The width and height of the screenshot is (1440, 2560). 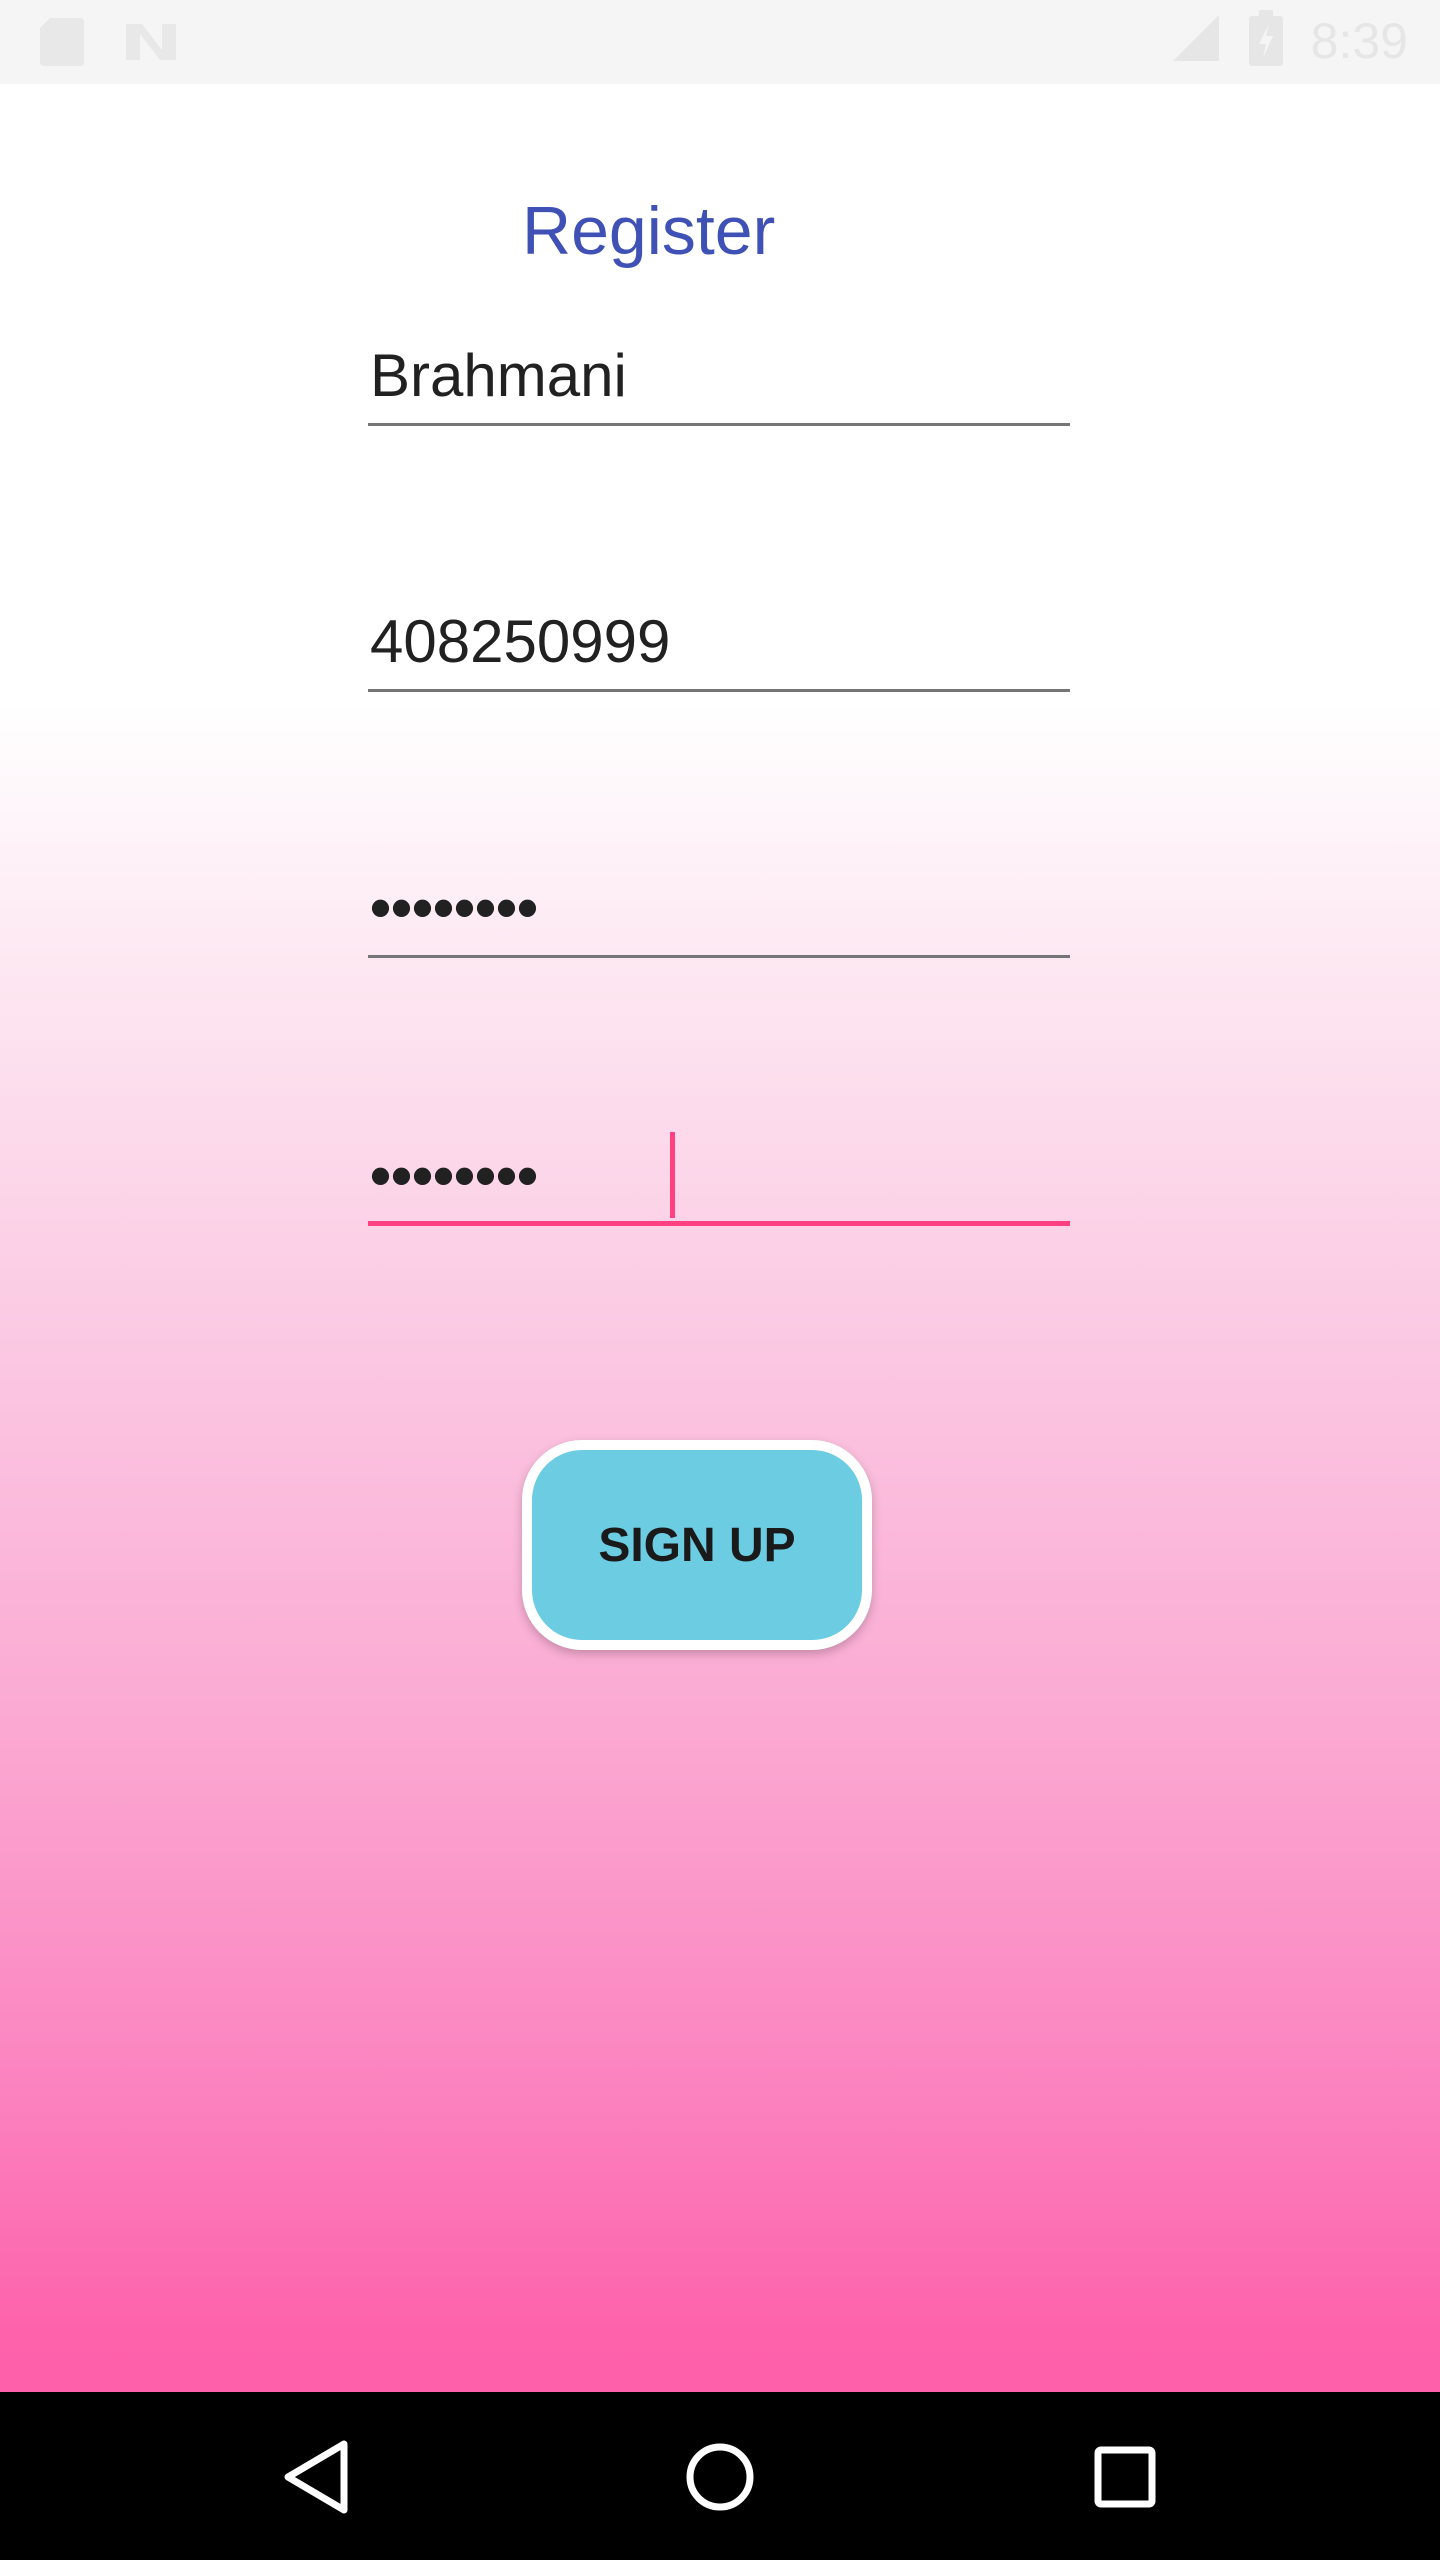 I want to click on phone-field-value: 408250999, so click(x=520, y=641).